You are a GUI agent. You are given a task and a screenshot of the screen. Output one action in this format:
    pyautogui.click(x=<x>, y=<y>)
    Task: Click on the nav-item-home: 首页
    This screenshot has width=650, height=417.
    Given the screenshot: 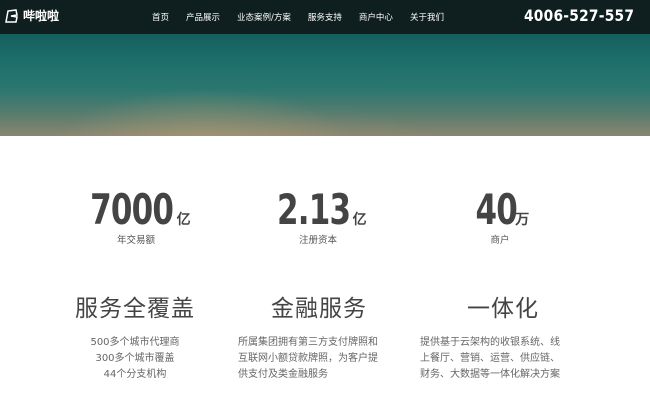 What is the action you would take?
    pyautogui.click(x=160, y=17)
    